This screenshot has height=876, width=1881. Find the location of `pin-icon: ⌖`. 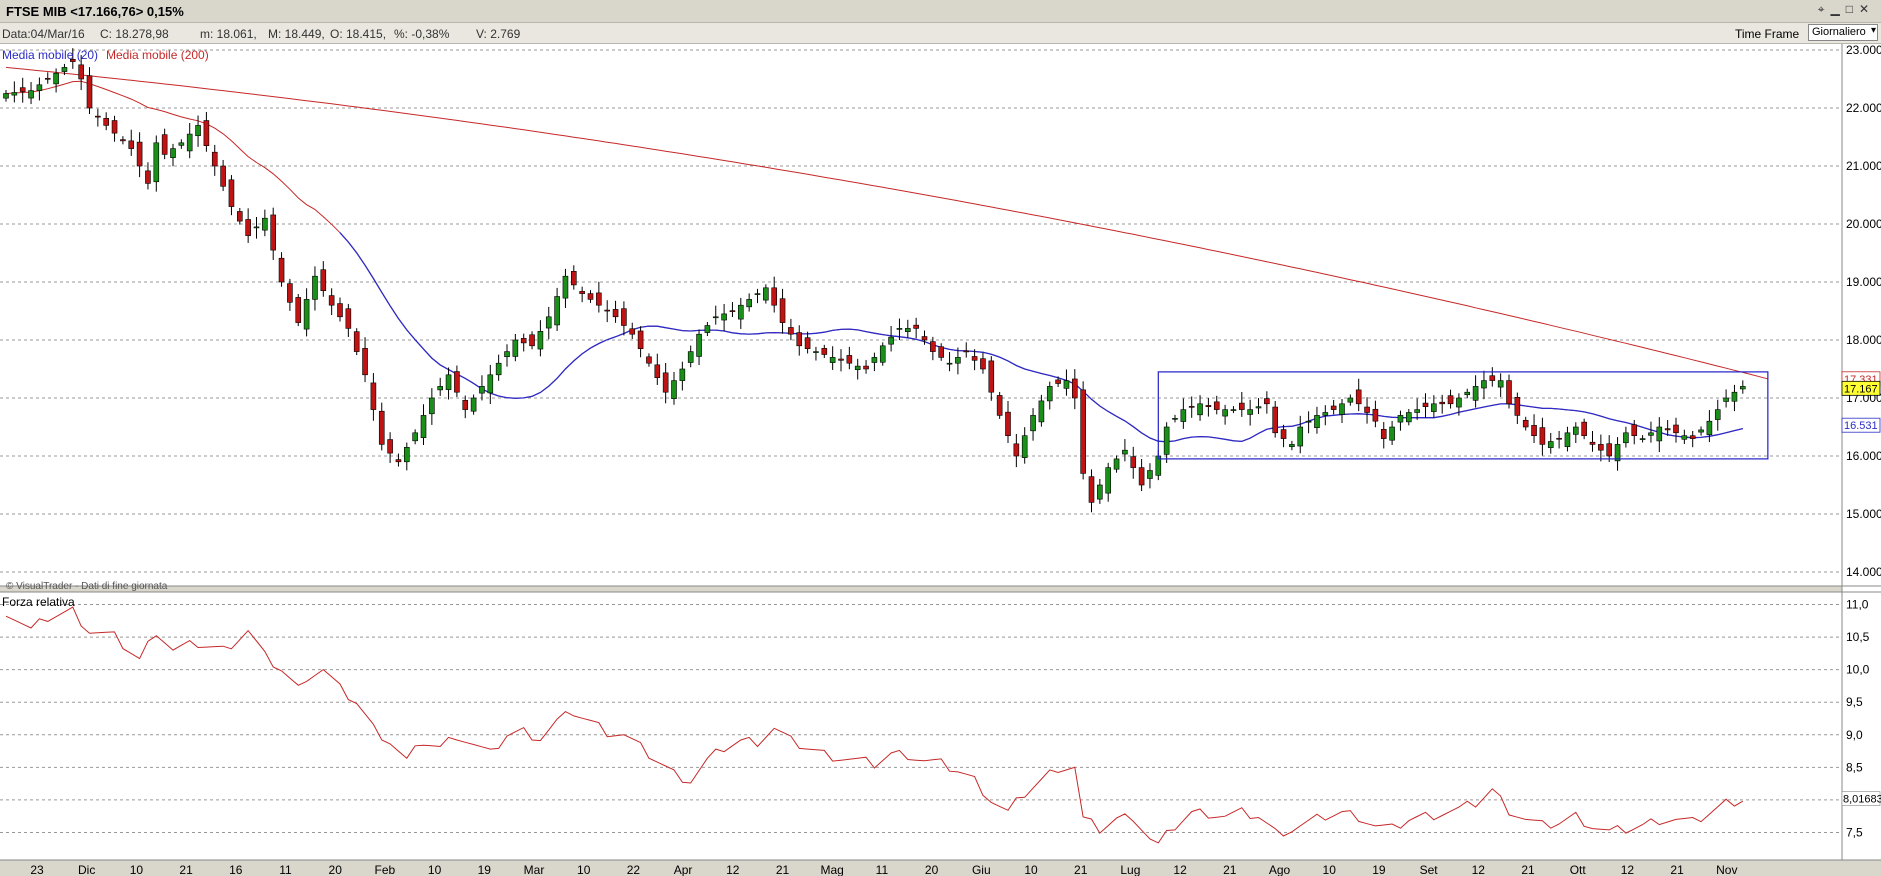

pin-icon: ⌖ is located at coordinates (1824, 9).